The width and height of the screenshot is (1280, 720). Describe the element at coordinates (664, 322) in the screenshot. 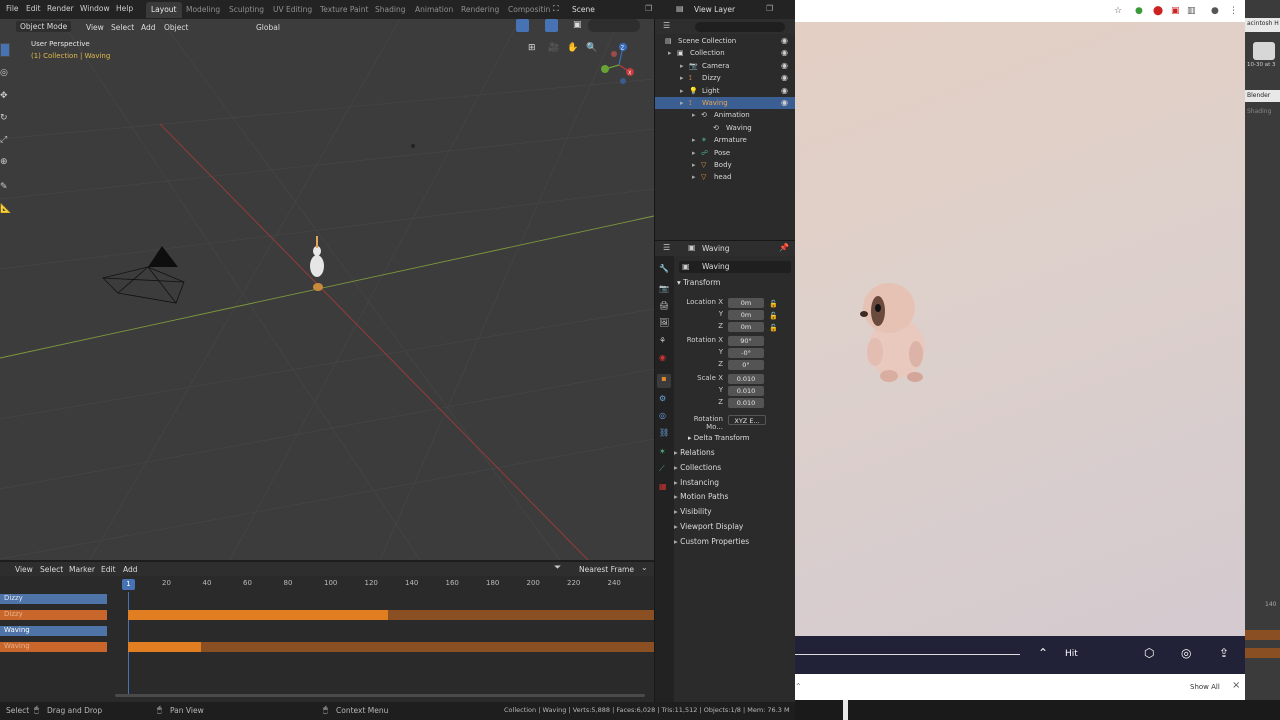

I see `view-layer-tab-icon: 🖼` at that location.